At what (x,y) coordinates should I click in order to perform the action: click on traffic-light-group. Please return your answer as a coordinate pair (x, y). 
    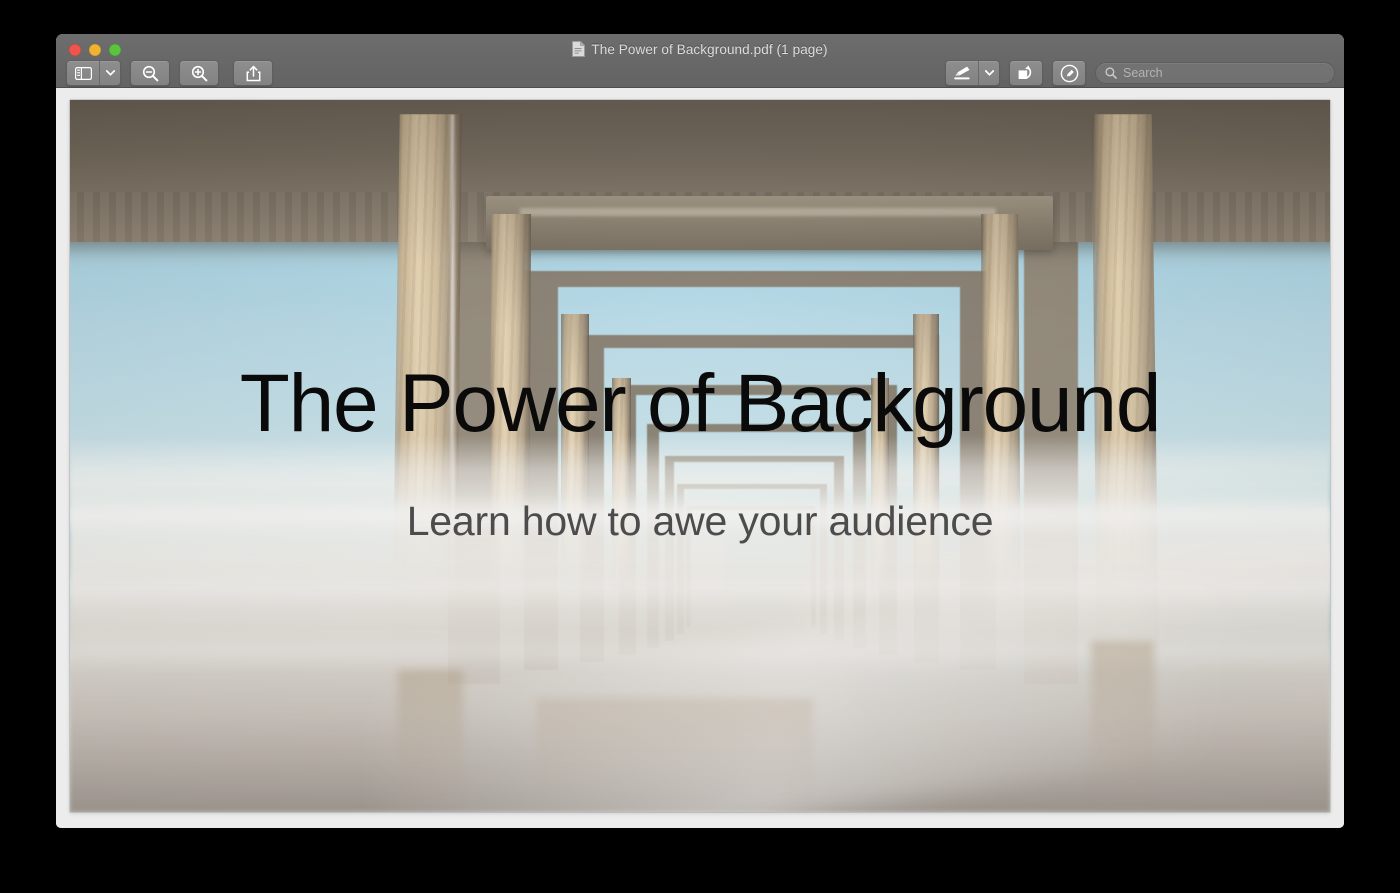
    Looking at the image, I should click on (95, 50).